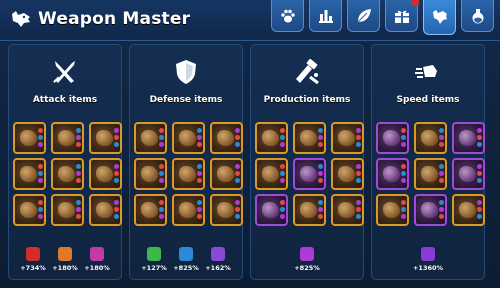 This screenshot has width=500, height=288. Describe the element at coordinates (402, 16) in the screenshot. I see `tab-rewards` at that location.